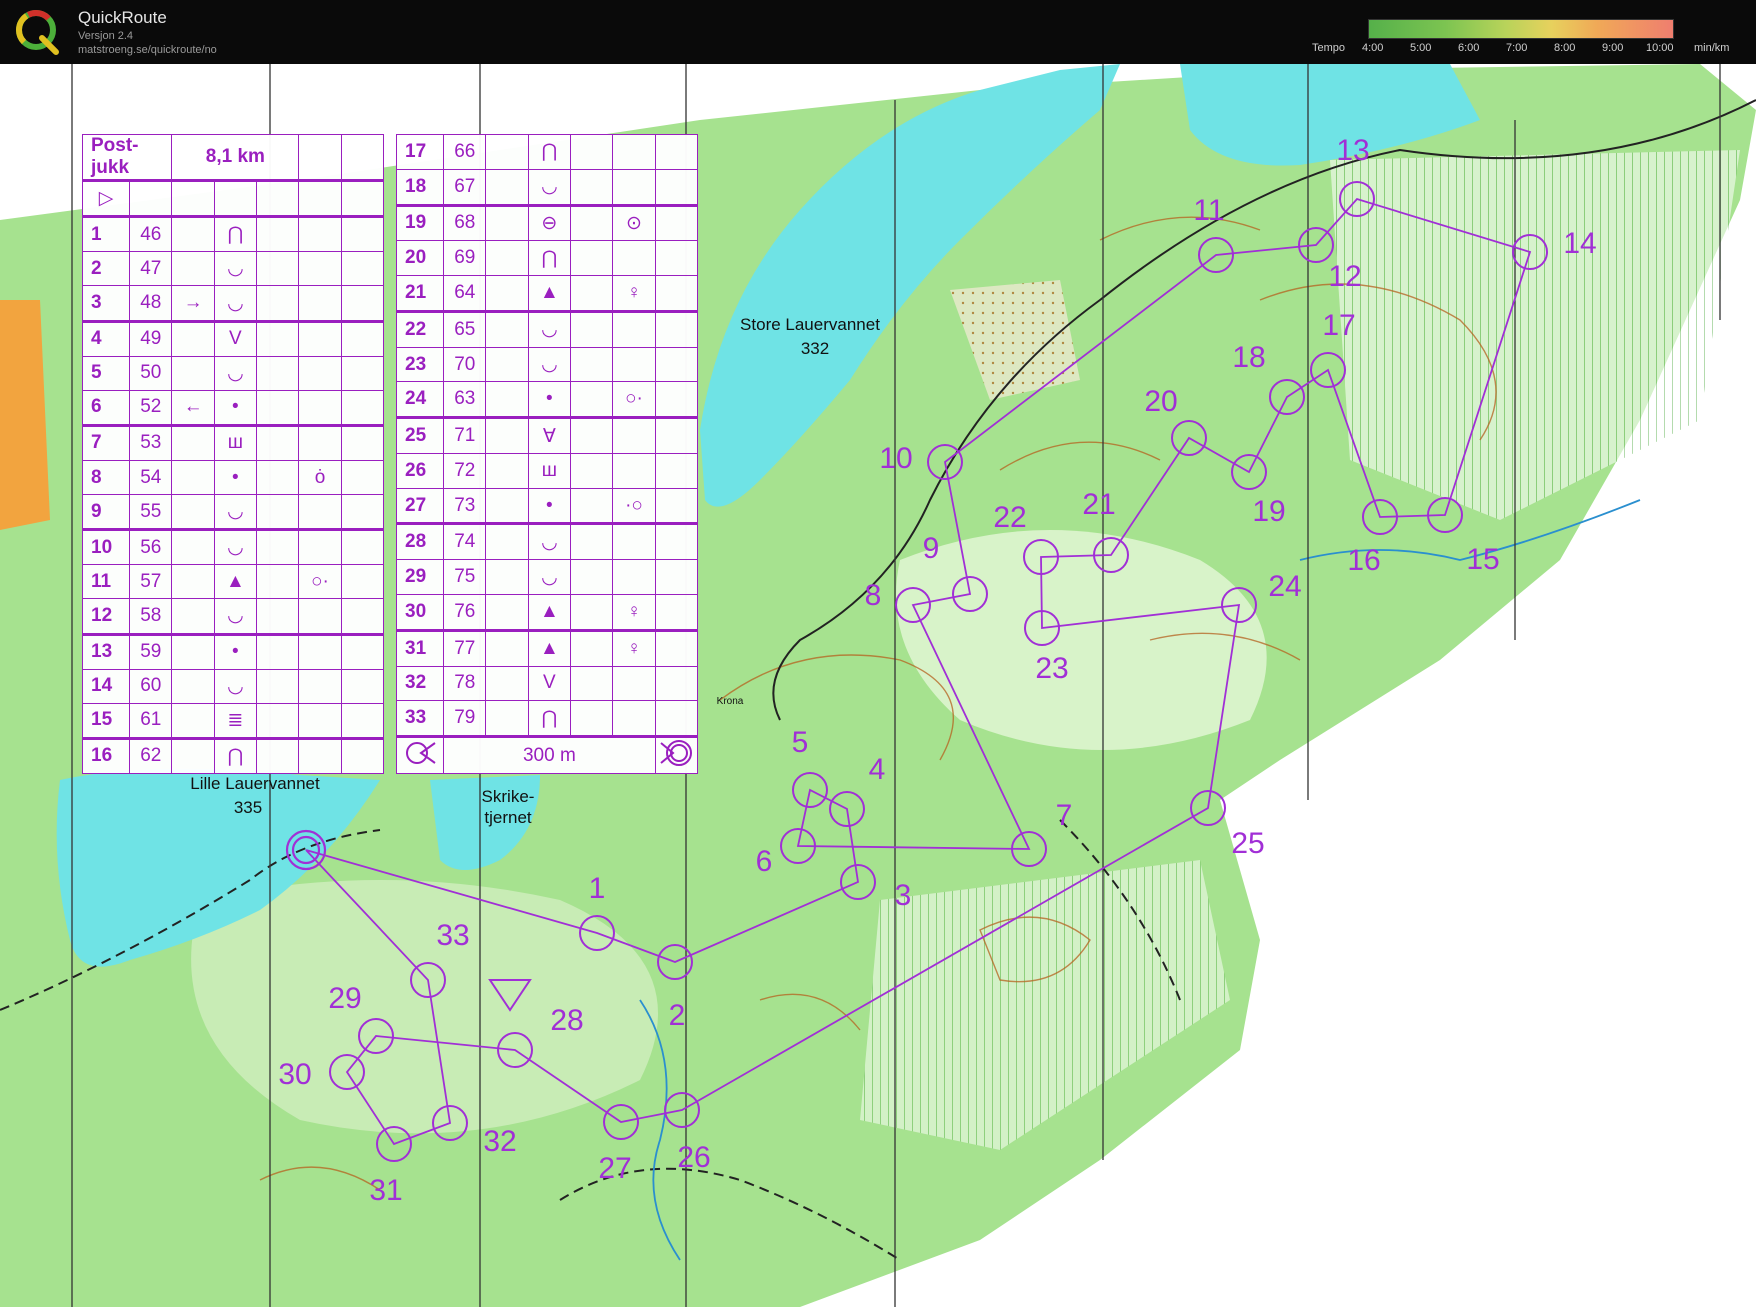 The height and width of the screenshot is (1307, 1756). What do you see at coordinates (1344, 276) in the screenshot?
I see `control-number-label: 12` at bounding box center [1344, 276].